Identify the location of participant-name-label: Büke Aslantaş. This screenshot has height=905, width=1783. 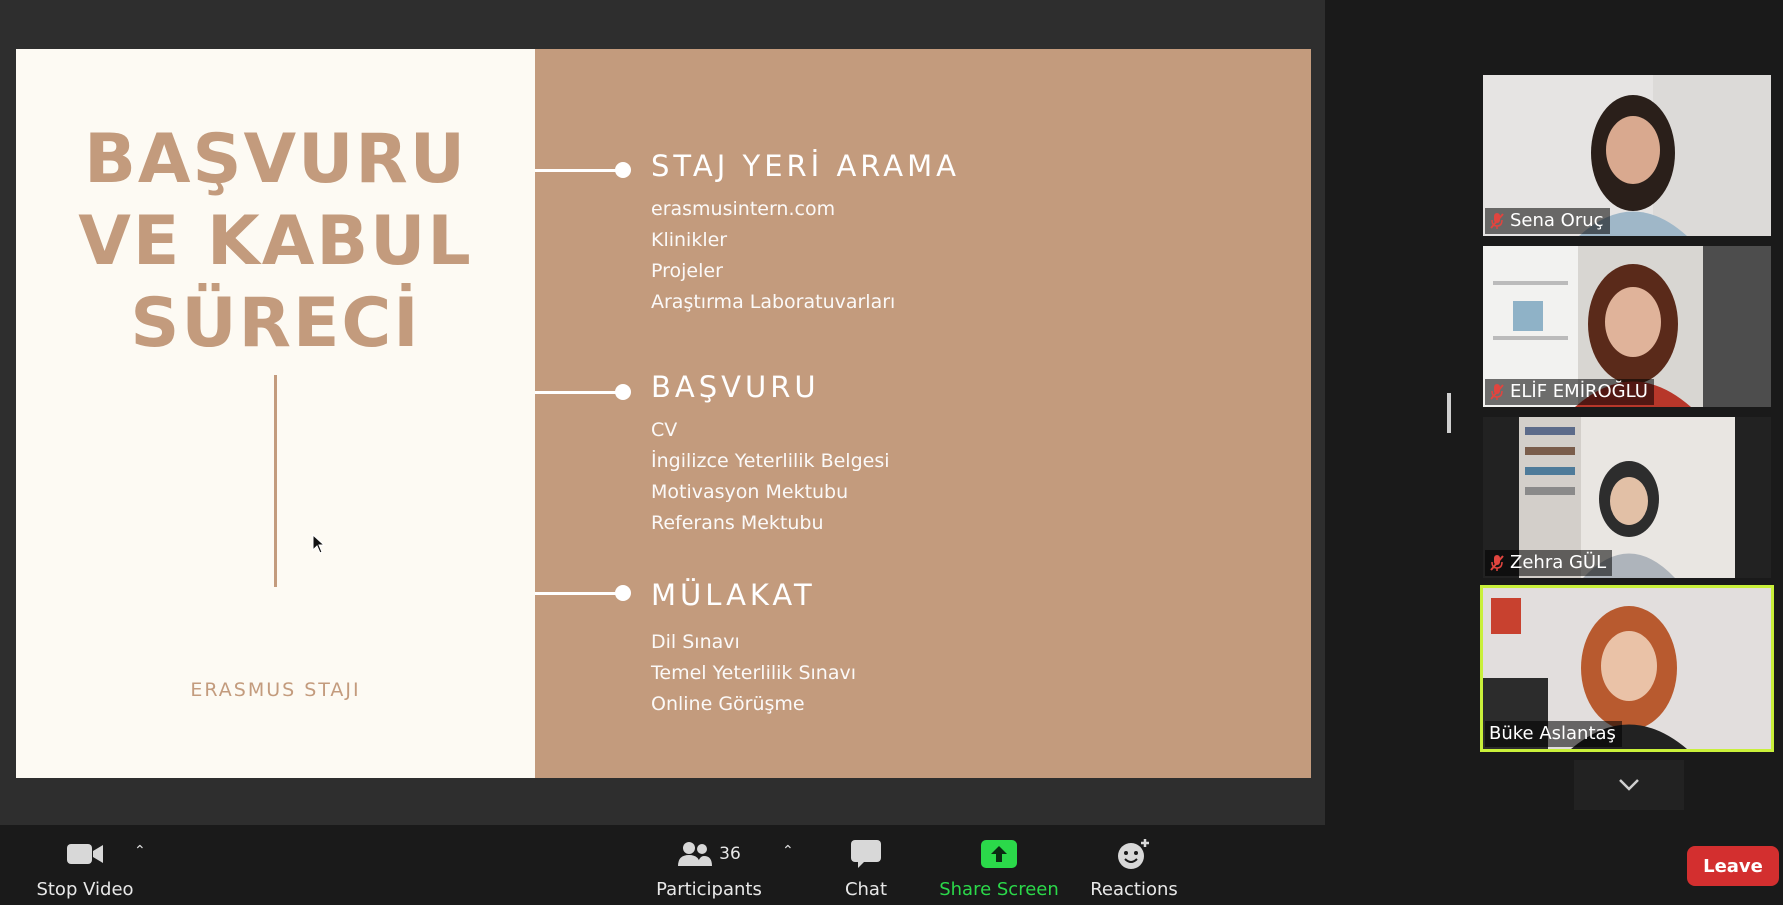
(1553, 734).